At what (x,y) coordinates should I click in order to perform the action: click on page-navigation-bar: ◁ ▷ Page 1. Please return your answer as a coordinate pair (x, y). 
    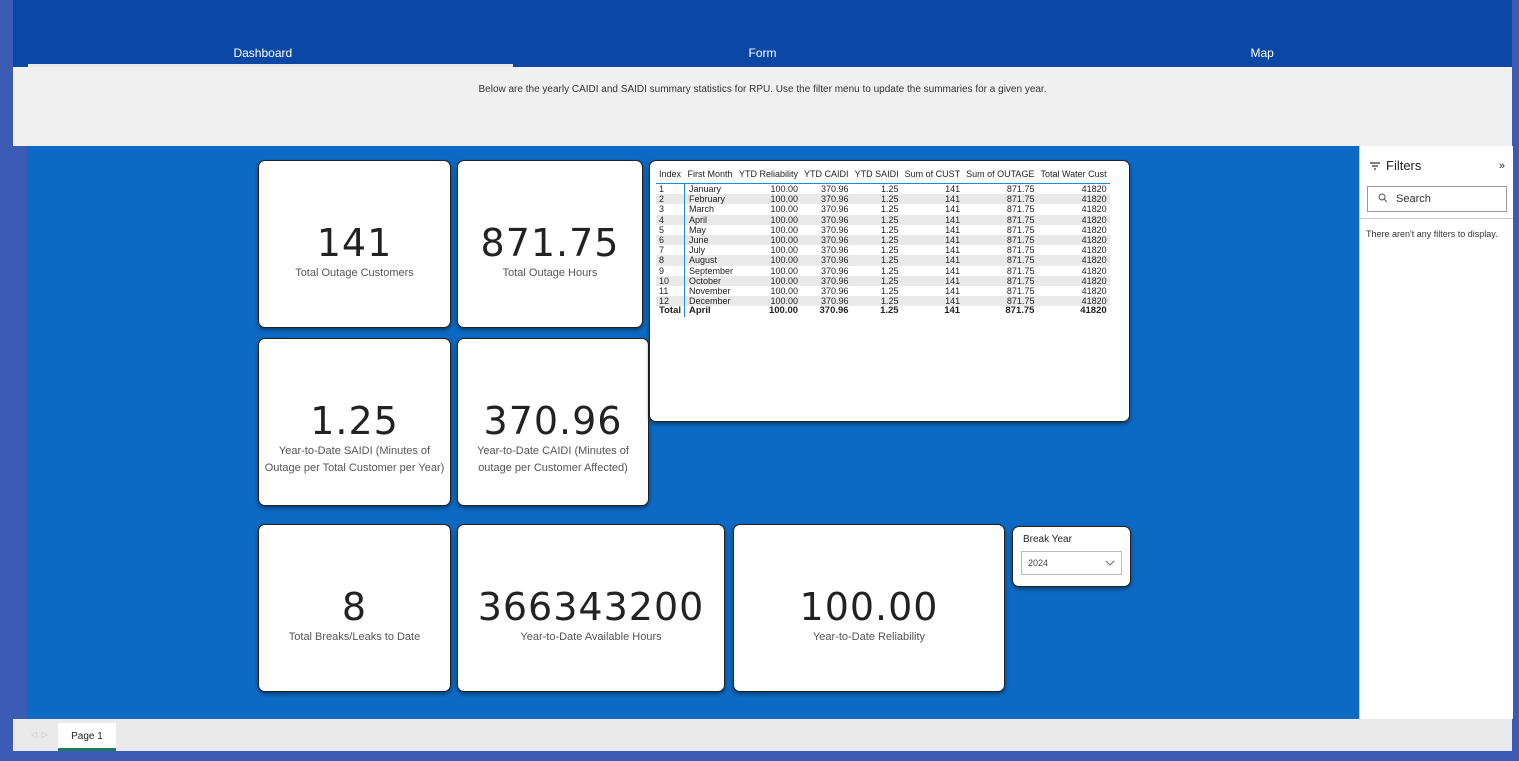
    Looking at the image, I should click on (762, 735).